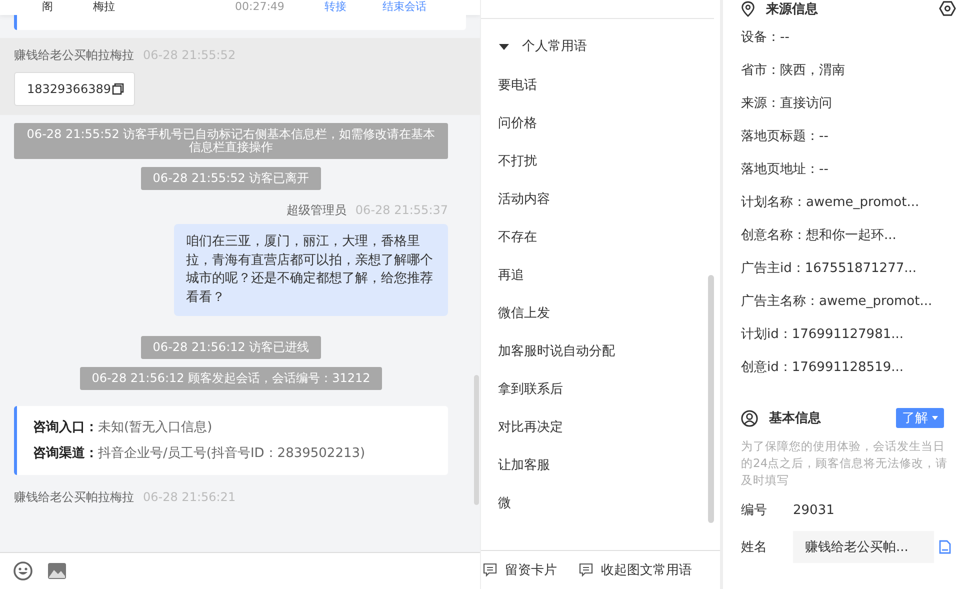 The height and width of the screenshot is (589, 961). I want to click on phrase-item: 微, so click(609, 512).